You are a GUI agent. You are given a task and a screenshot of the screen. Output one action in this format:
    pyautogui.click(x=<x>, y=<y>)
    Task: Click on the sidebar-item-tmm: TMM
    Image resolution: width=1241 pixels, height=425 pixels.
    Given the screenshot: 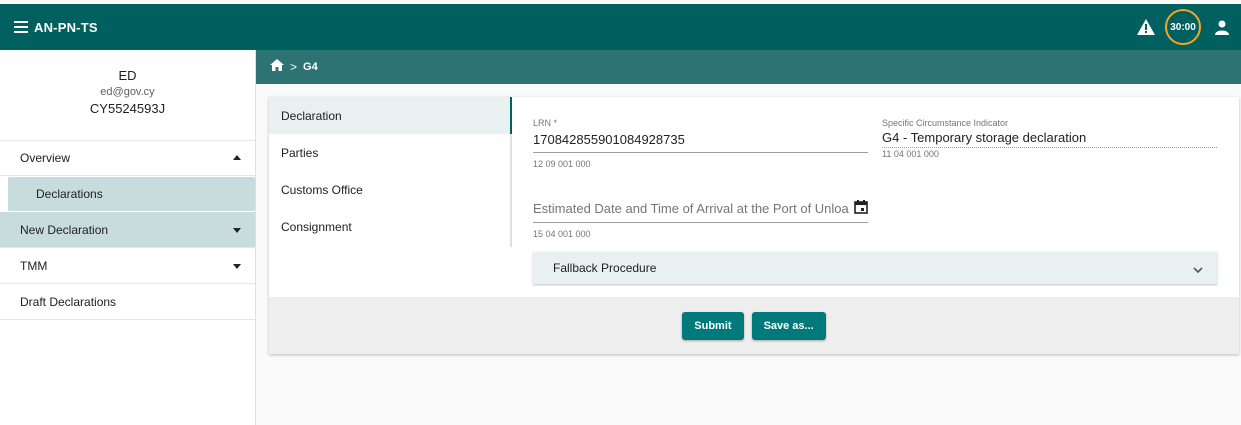 What is the action you would take?
    pyautogui.click(x=127, y=266)
    